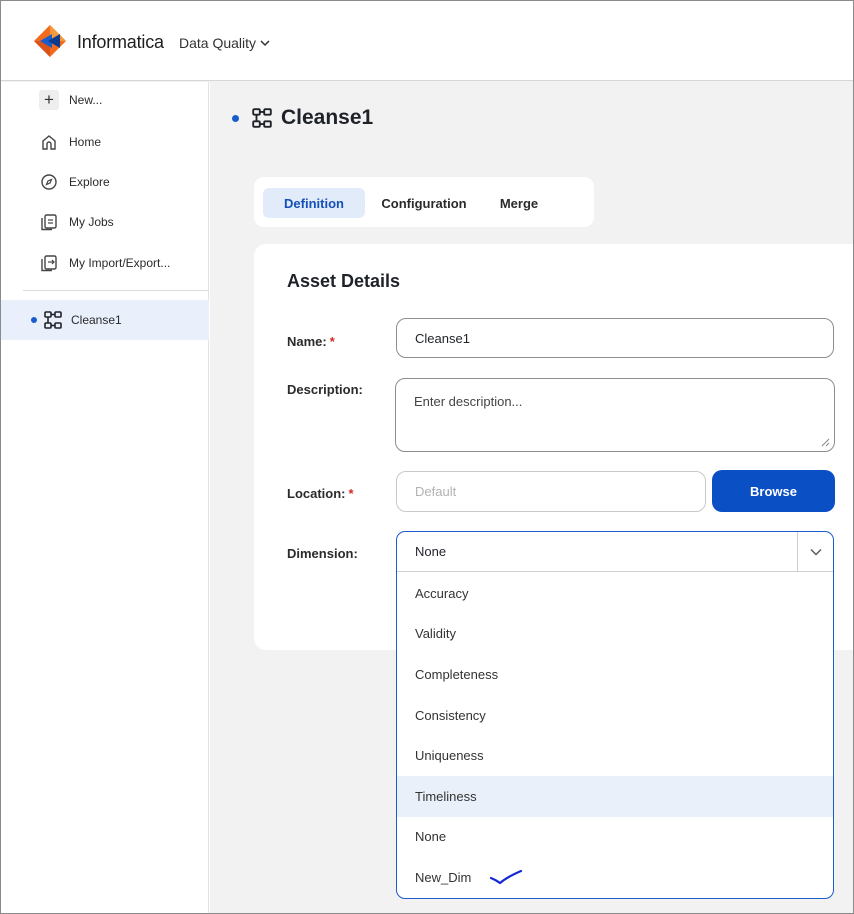 The width and height of the screenshot is (854, 914). I want to click on import-export-icon, so click(49, 263).